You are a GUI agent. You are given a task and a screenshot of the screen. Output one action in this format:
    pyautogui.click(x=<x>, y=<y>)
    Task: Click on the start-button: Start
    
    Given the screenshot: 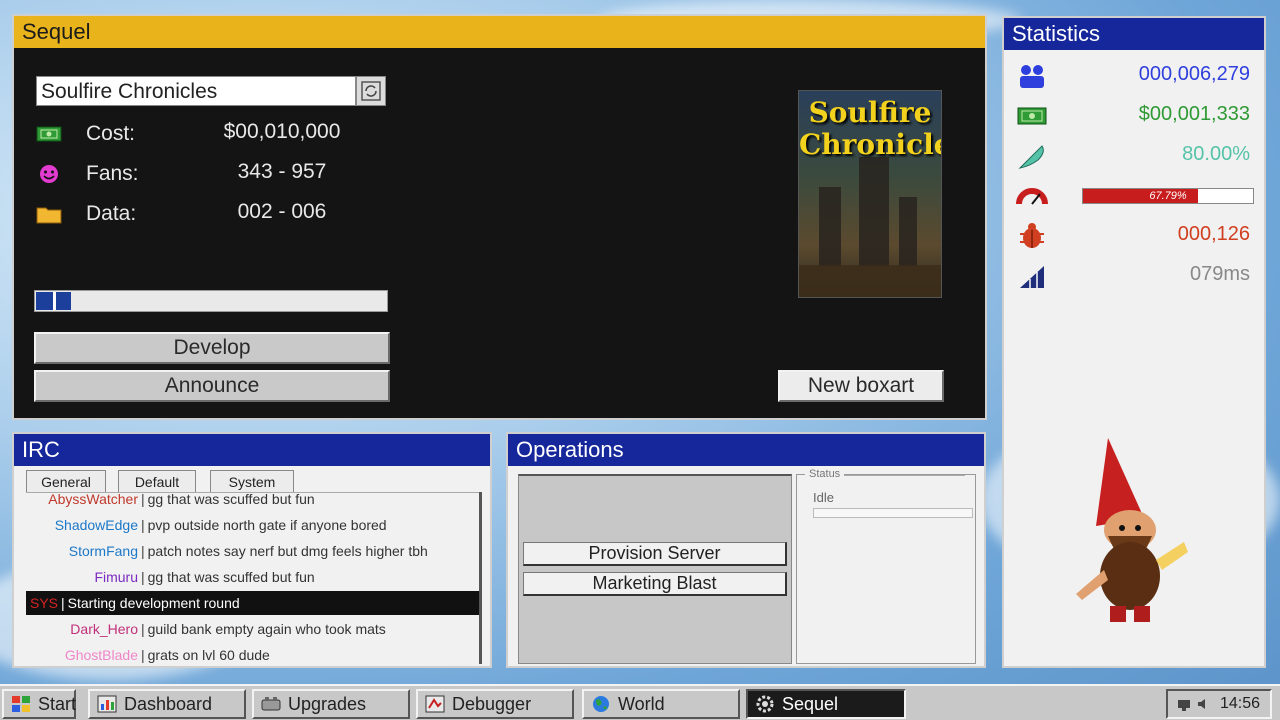 What is the action you would take?
    pyautogui.click(x=39, y=704)
    